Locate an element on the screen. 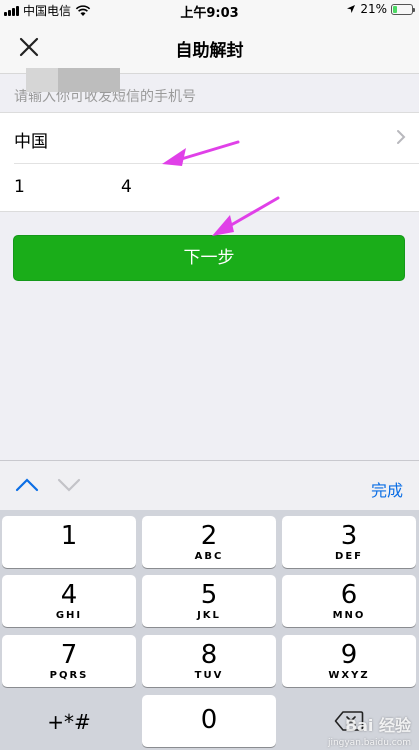 The height and width of the screenshot is (750, 419). country-label: 中国 is located at coordinates (31, 142).